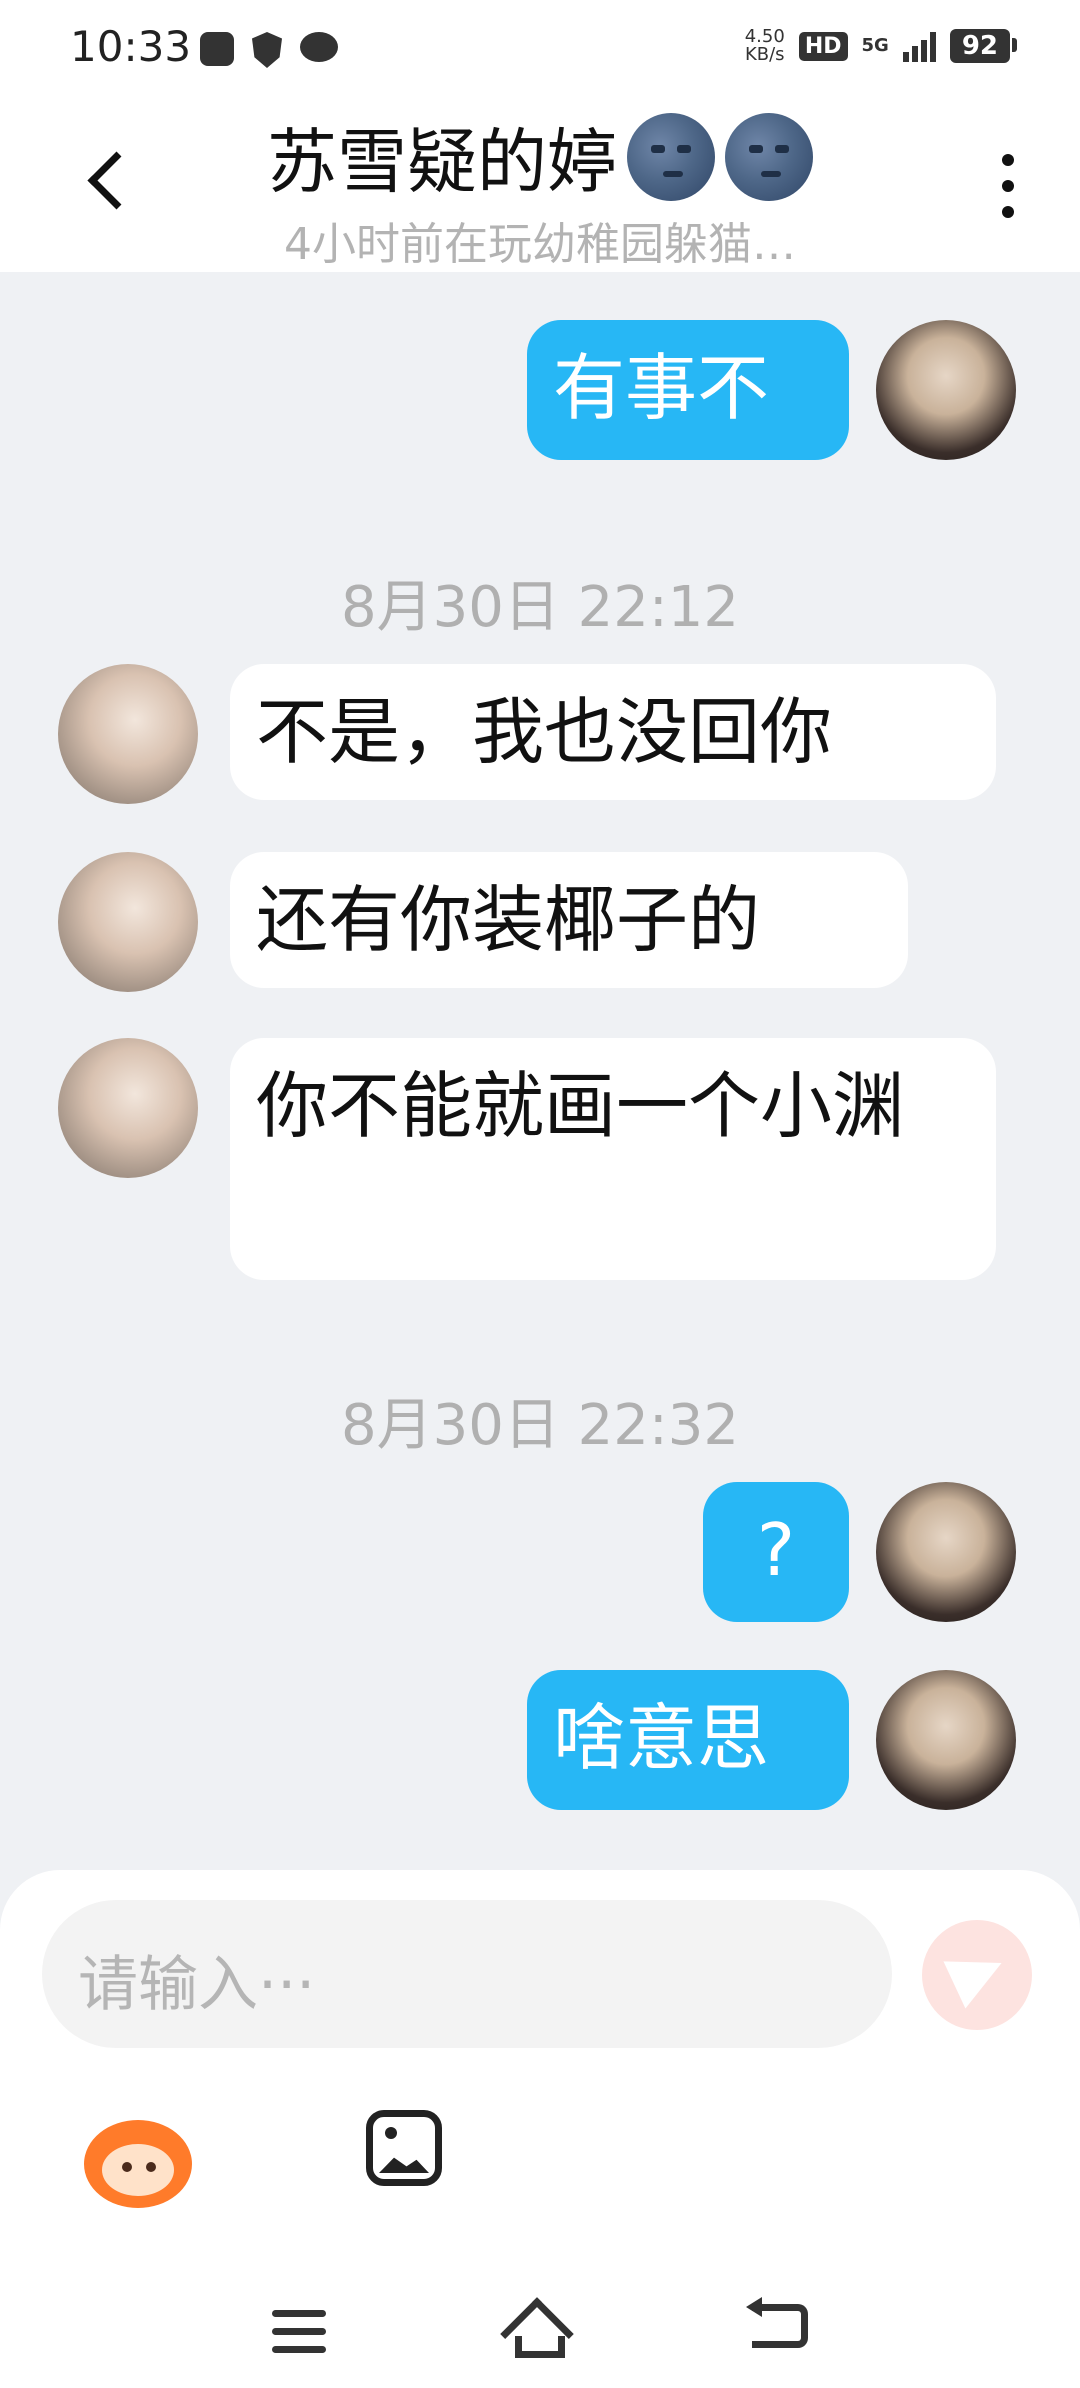 Image resolution: width=1080 pixels, height=2388 pixels. Describe the element at coordinates (613, 1159) in the screenshot. I see `incoming-message: 你不能就画一个小渊` at that location.